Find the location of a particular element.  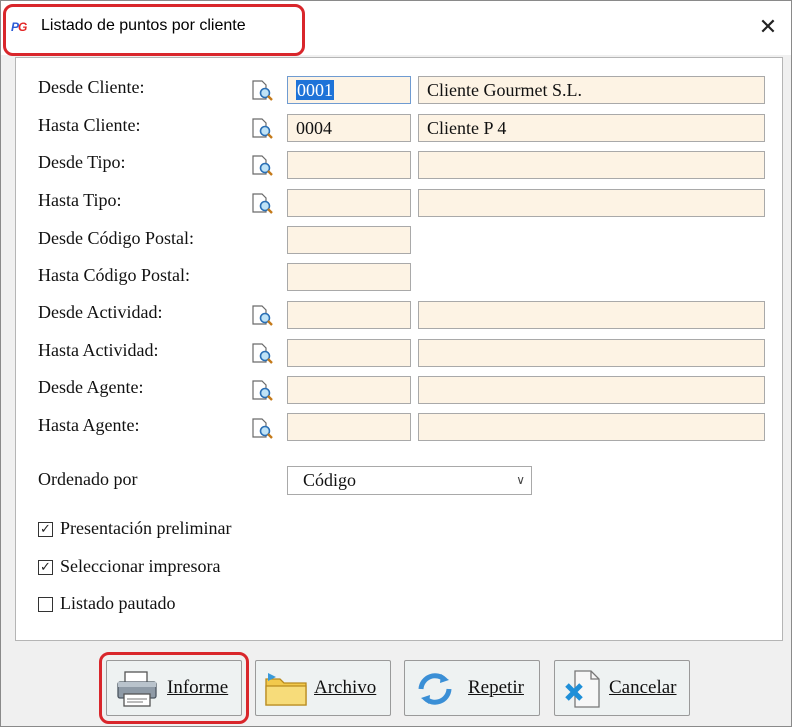

label-desde-codigo-postal: Desde Código Postal: is located at coordinates (116, 238).